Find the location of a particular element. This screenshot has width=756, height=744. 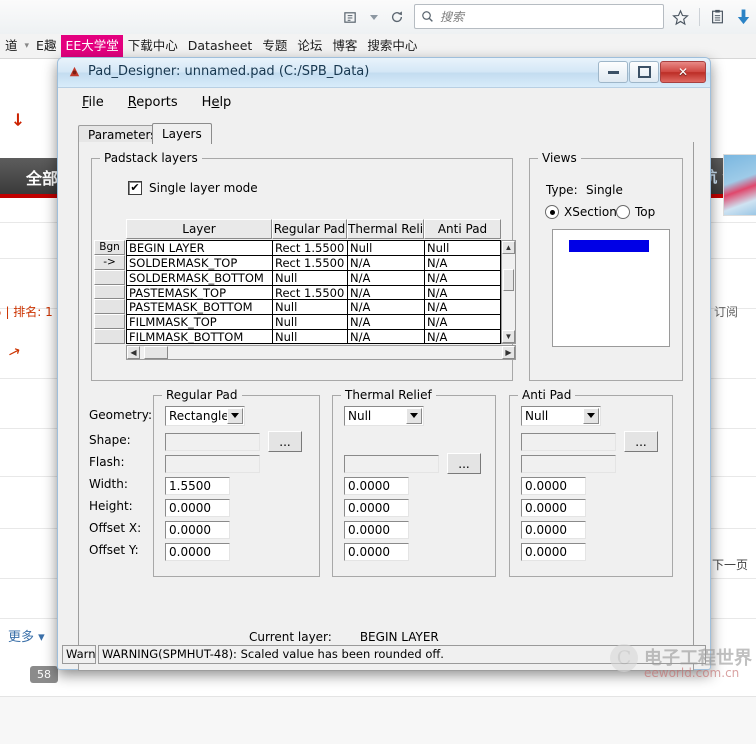

search-input-placeholder: 搜索 is located at coordinates (452, 16).